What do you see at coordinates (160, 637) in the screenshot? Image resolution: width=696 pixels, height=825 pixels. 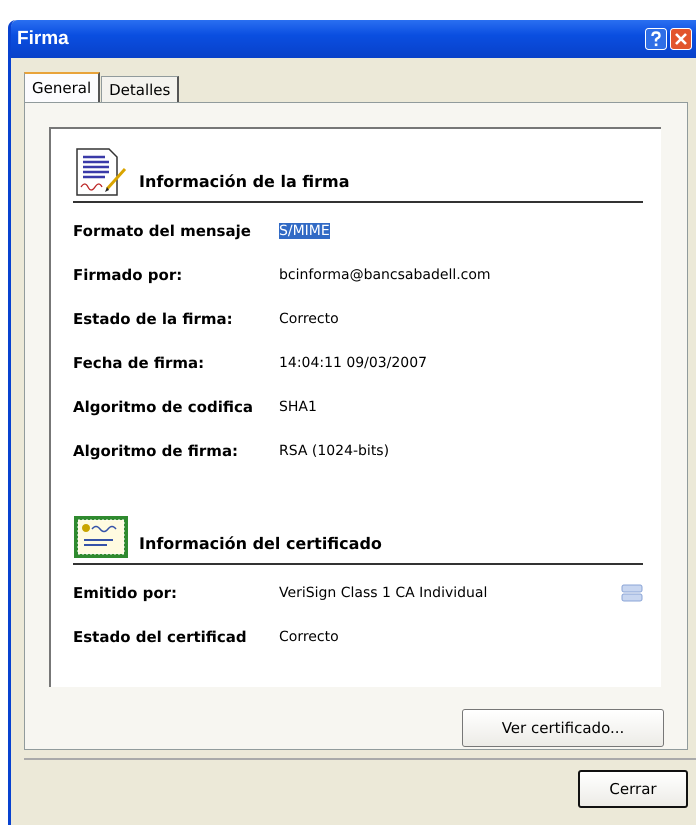 I see `field-label: Estado del certificad` at bounding box center [160, 637].